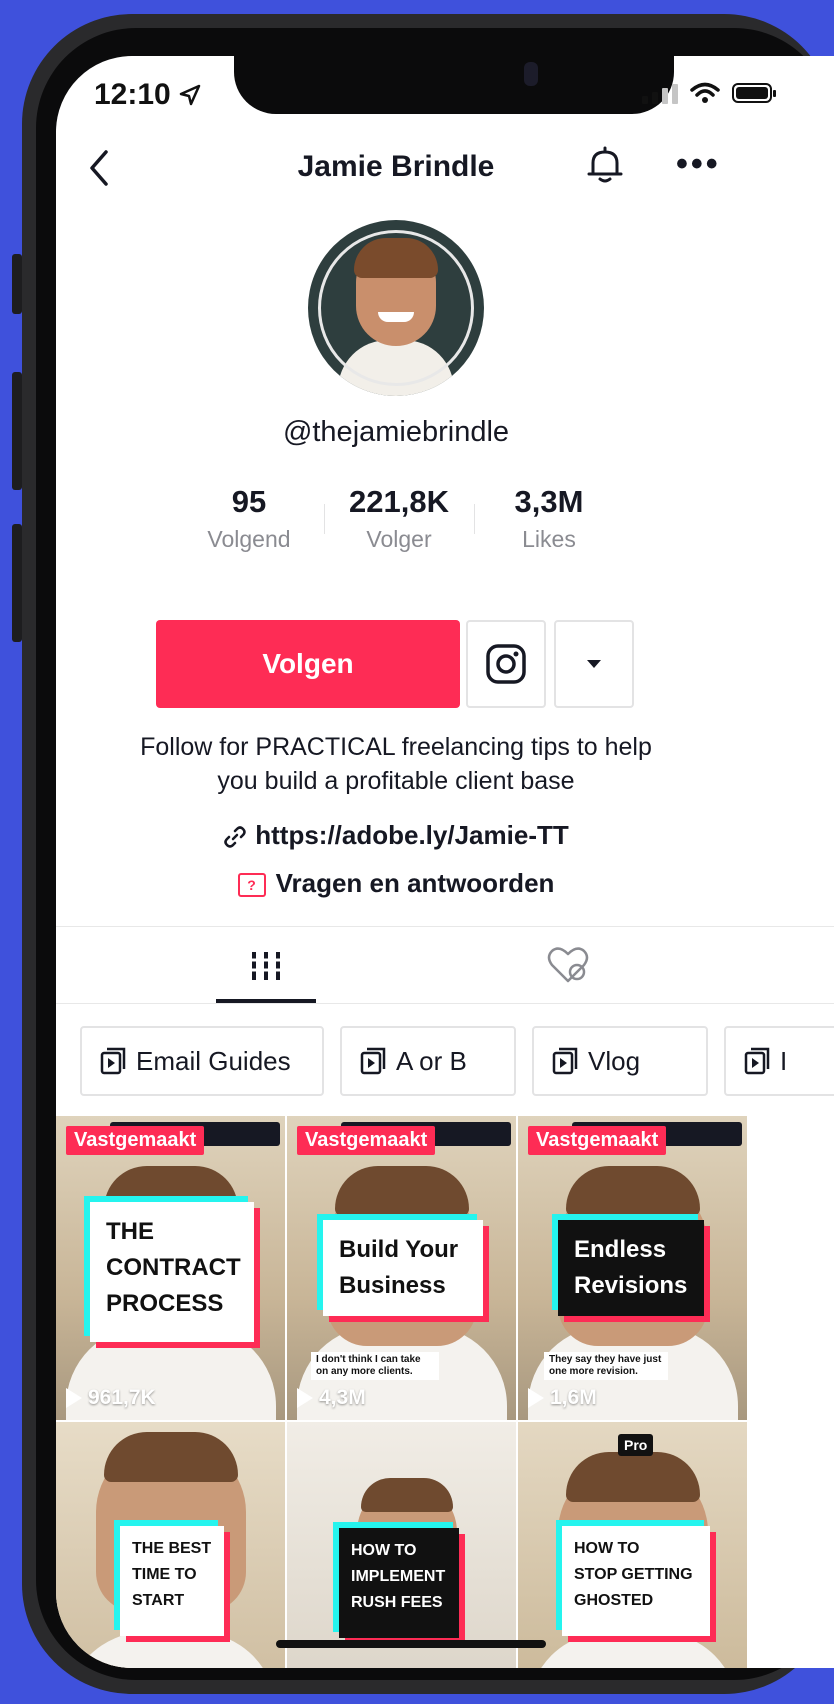  I want to click on title-line: IMPLEMENT, so click(398, 1576).